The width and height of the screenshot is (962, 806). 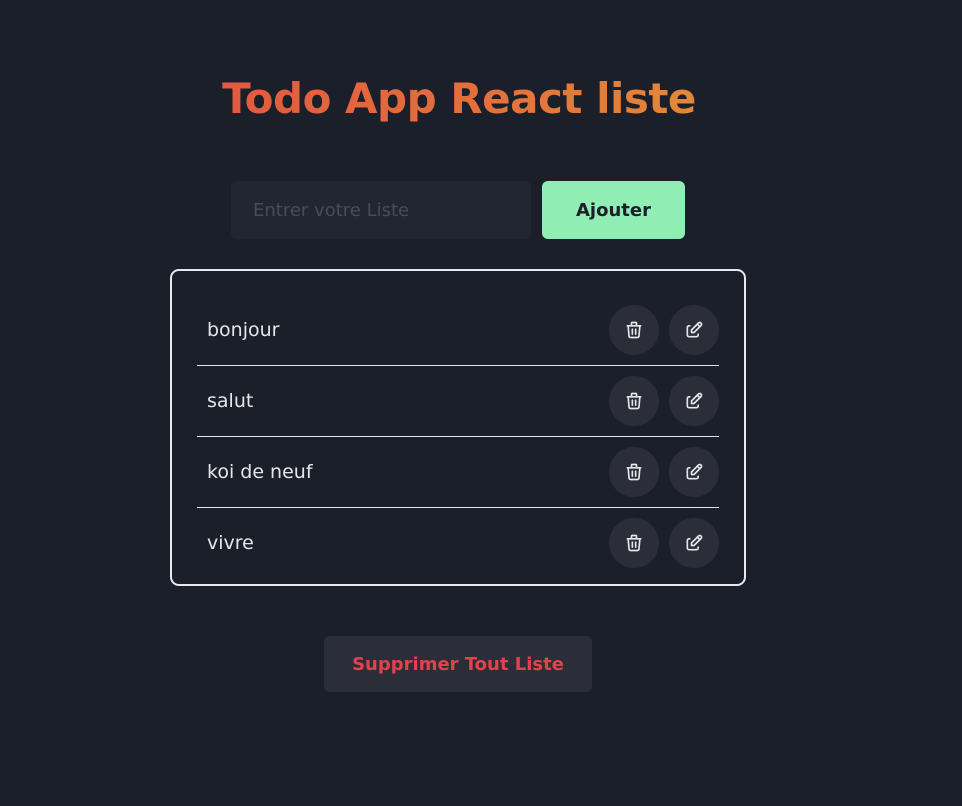 What do you see at coordinates (230, 543) in the screenshot?
I see `todo-text: vivre` at bounding box center [230, 543].